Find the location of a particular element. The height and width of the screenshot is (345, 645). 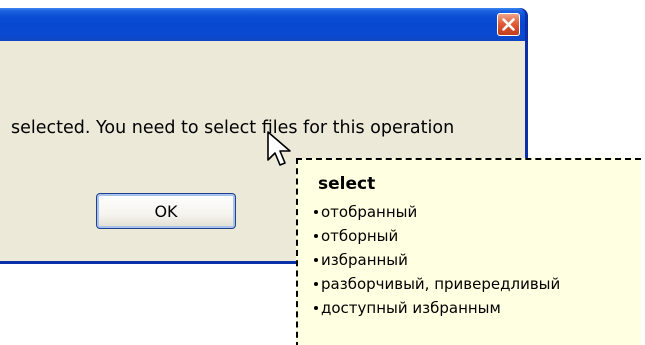

close-icon is located at coordinates (508, 24).